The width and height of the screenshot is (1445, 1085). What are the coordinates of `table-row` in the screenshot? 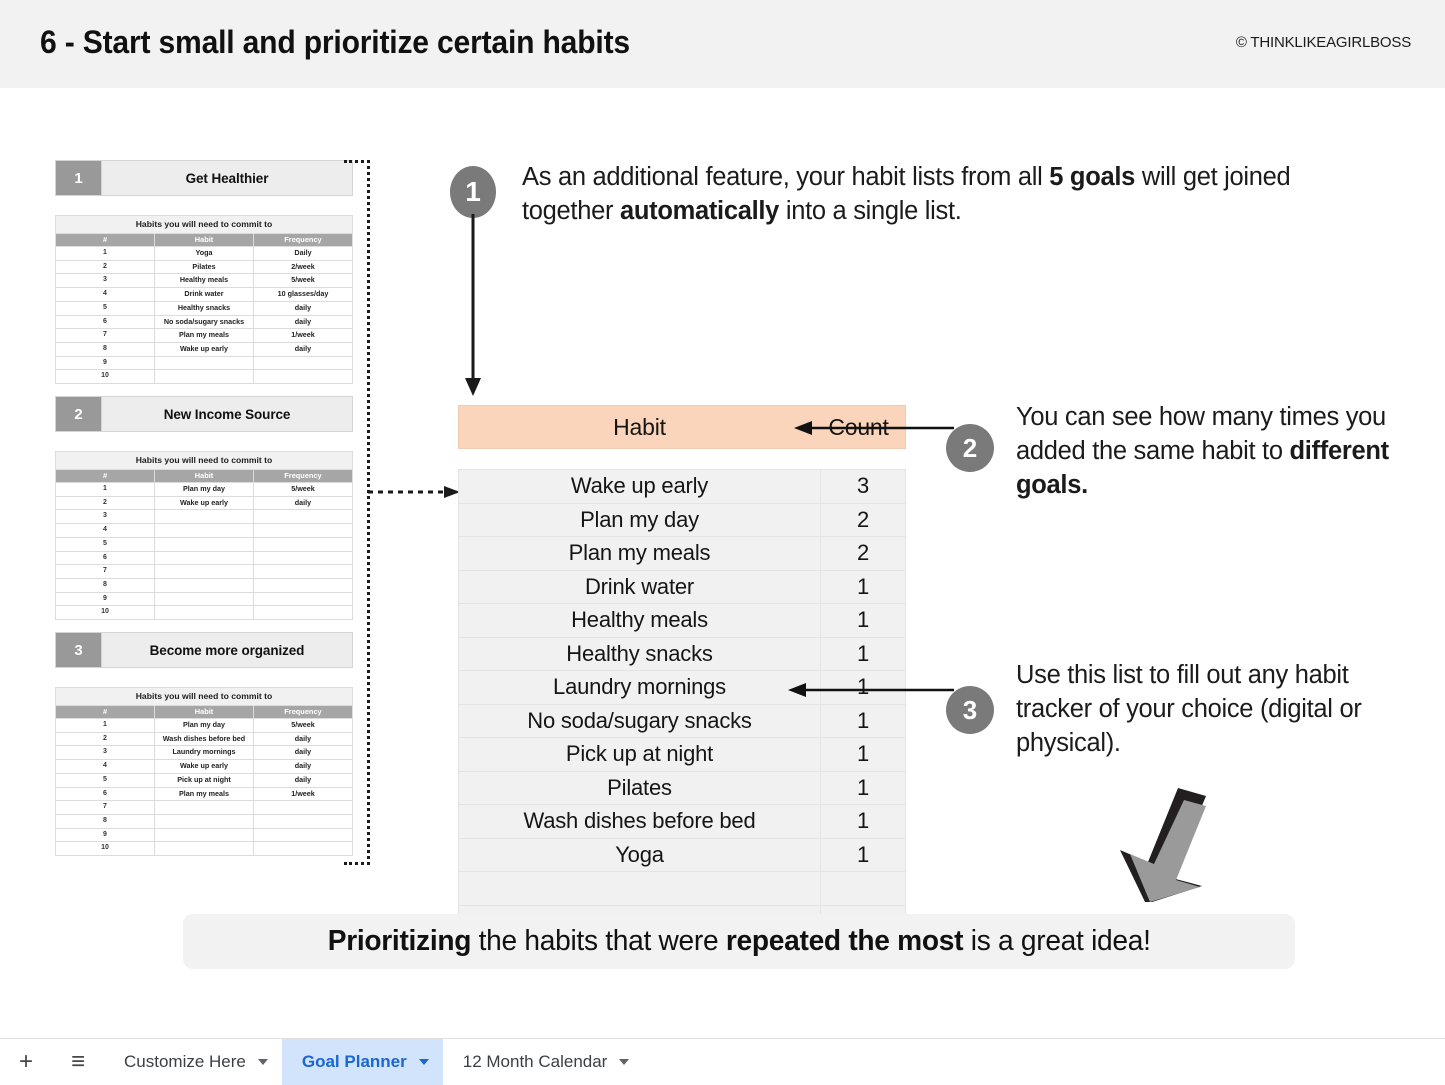 It's located at (682, 888).